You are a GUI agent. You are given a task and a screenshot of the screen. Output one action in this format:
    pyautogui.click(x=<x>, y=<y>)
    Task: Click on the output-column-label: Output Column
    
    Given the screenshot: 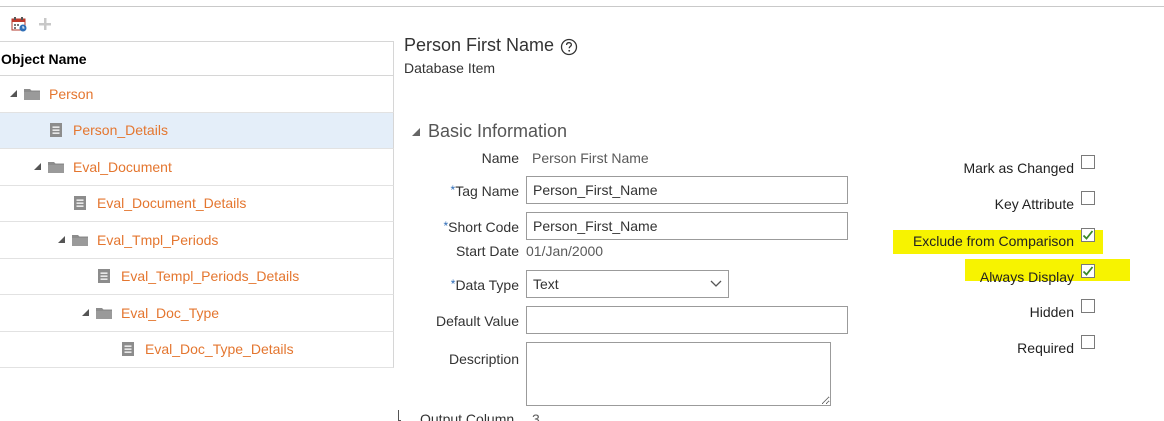 What is the action you would take?
    pyautogui.click(x=467, y=416)
    